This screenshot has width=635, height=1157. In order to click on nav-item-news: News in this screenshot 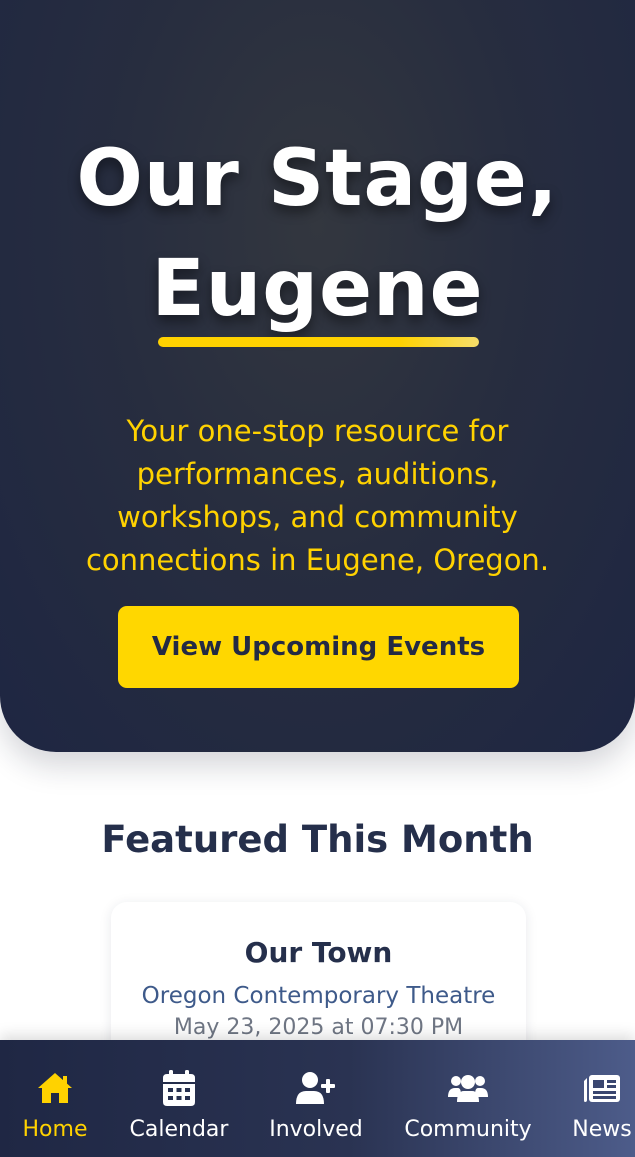, I will do `click(602, 1098)`.